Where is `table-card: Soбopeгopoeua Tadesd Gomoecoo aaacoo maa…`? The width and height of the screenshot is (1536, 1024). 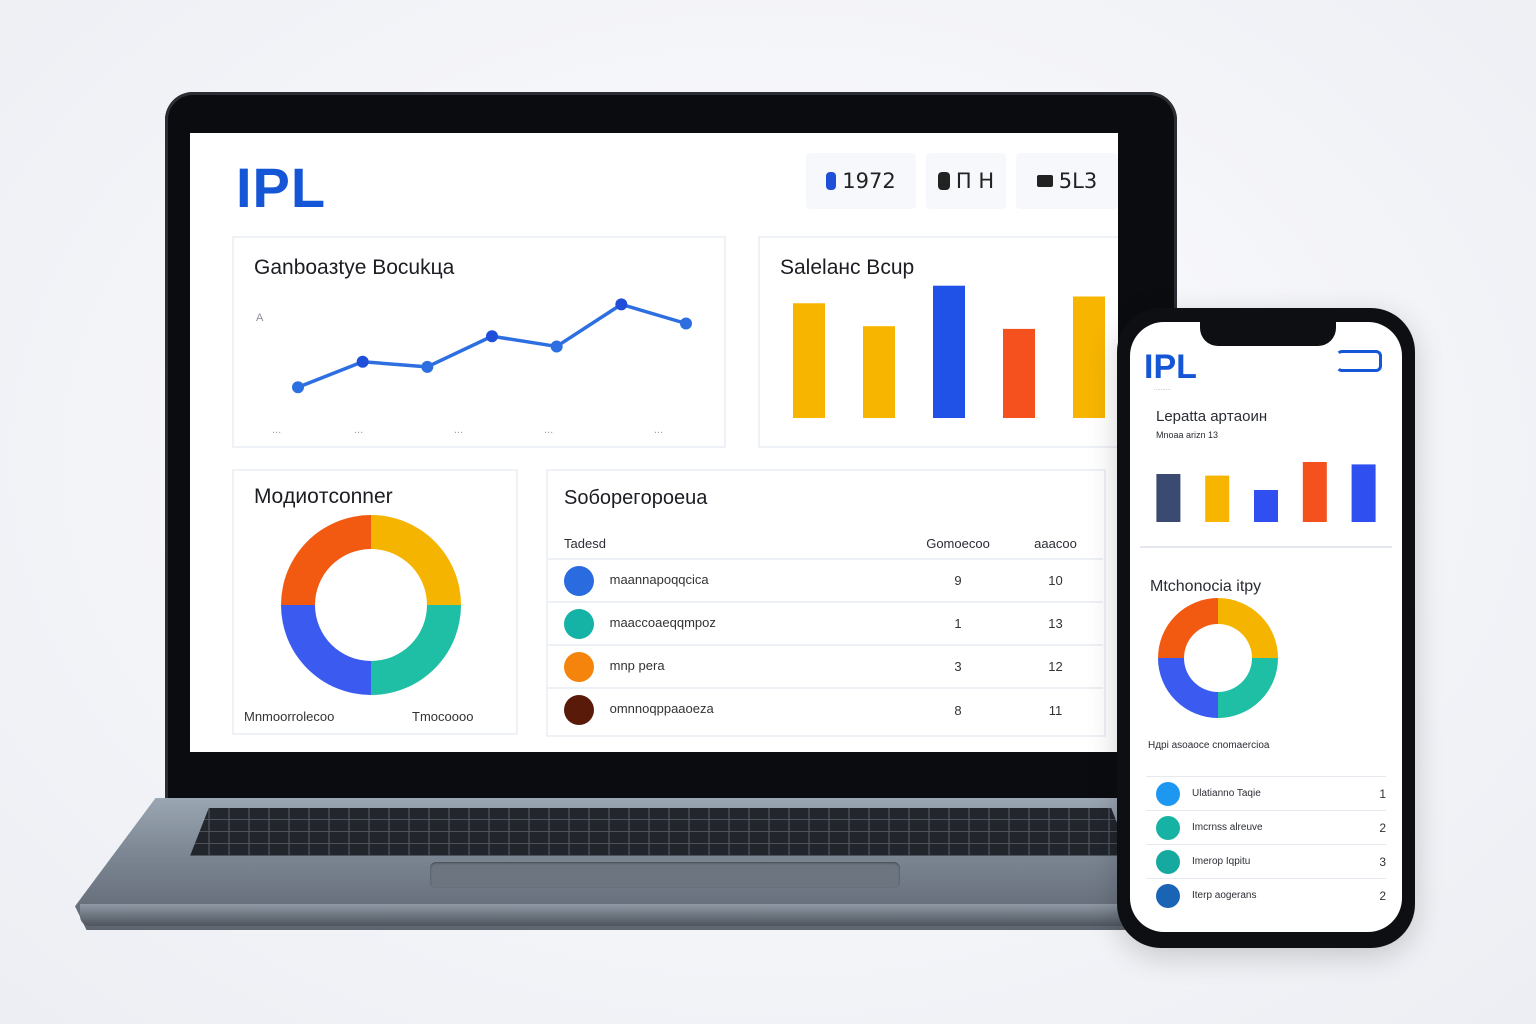 table-card: Soбopeгopoeua Tadesd Gomoecoo aaacoo maa… is located at coordinates (826, 603).